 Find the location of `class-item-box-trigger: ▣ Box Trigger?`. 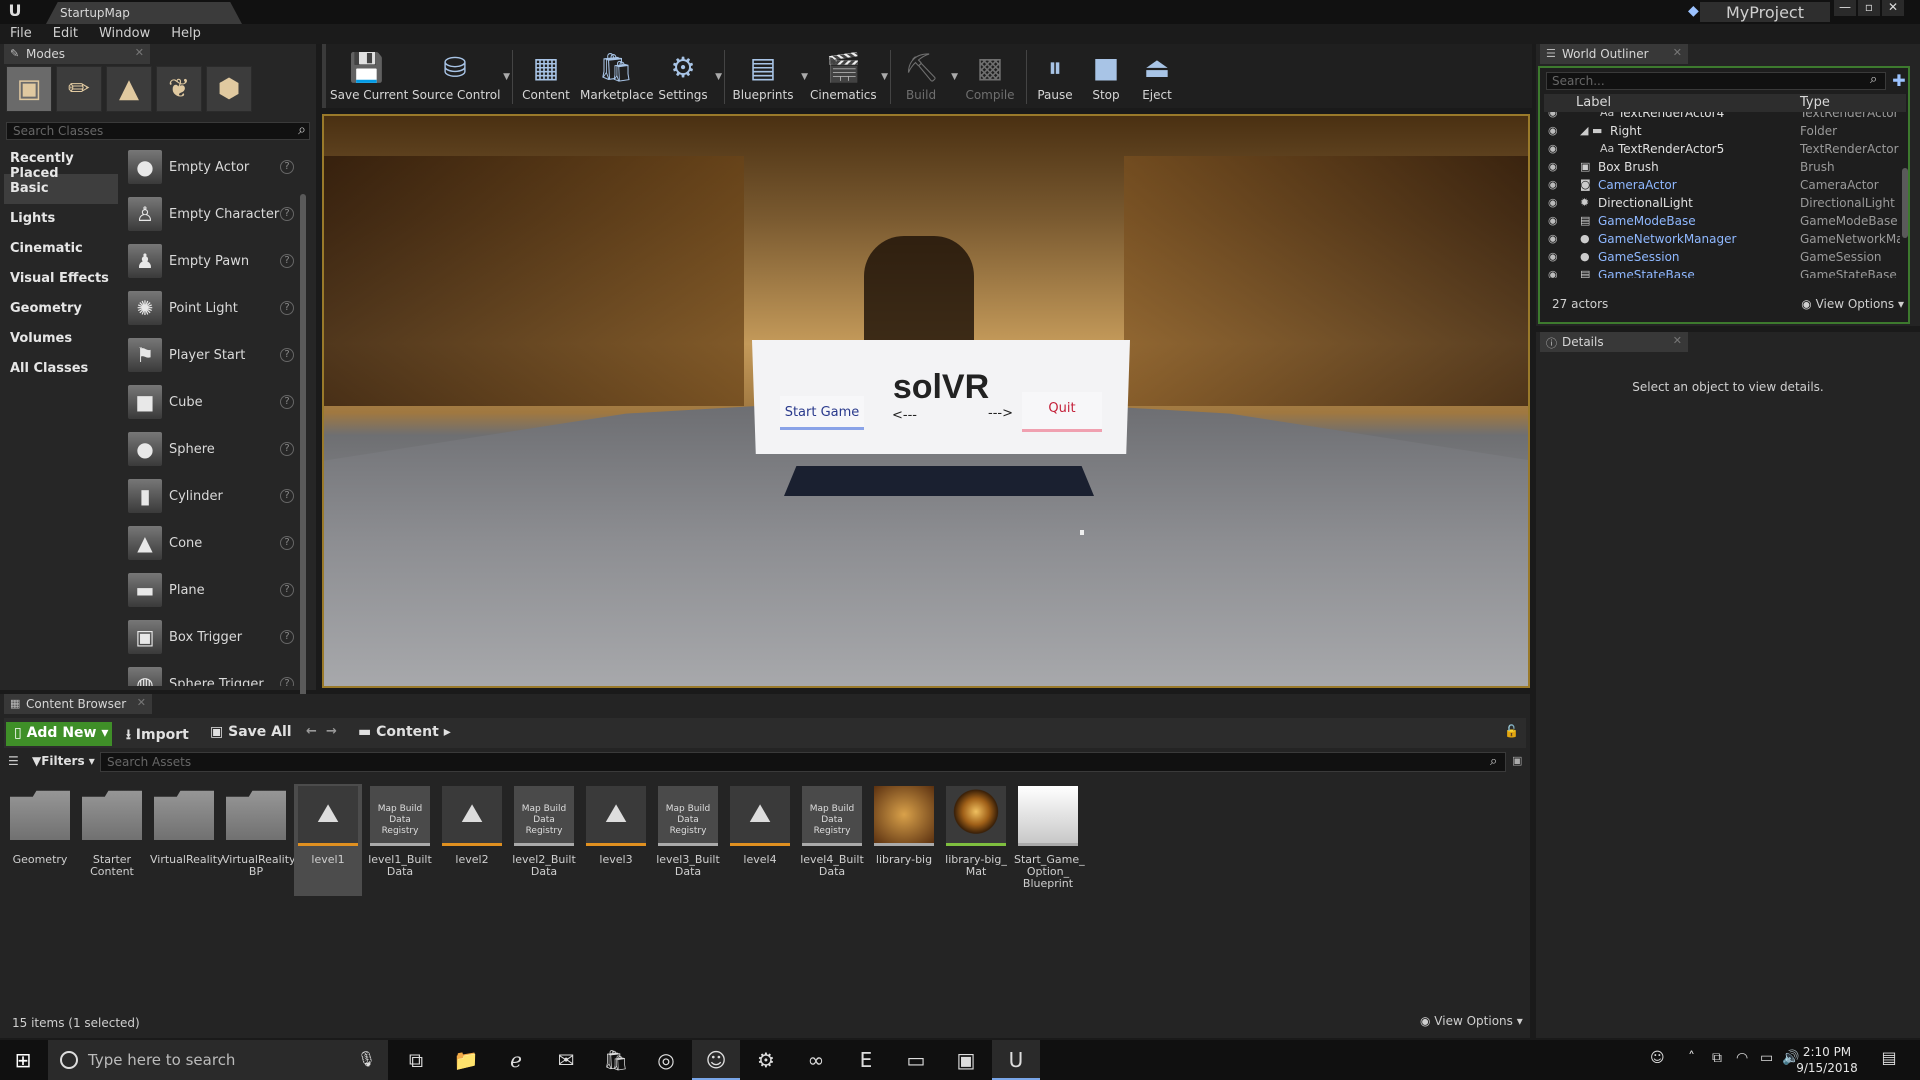

class-item-box-trigger: ▣ Box Trigger? is located at coordinates (212, 639).